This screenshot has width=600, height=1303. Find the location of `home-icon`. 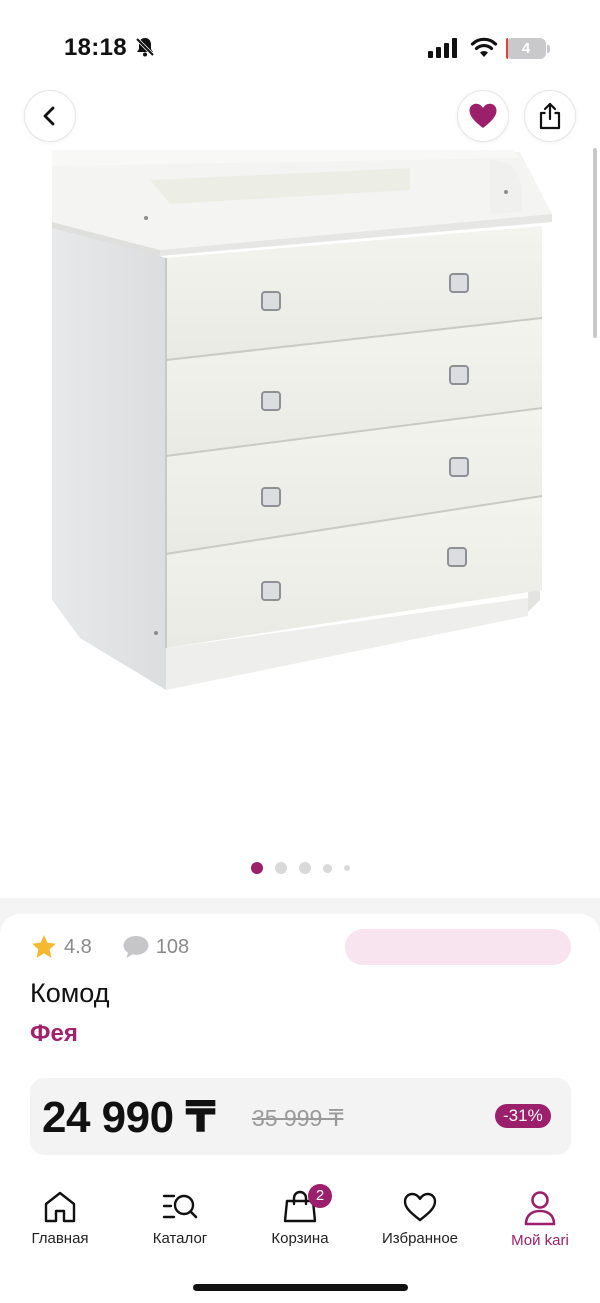

home-icon is located at coordinates (60, 1207).